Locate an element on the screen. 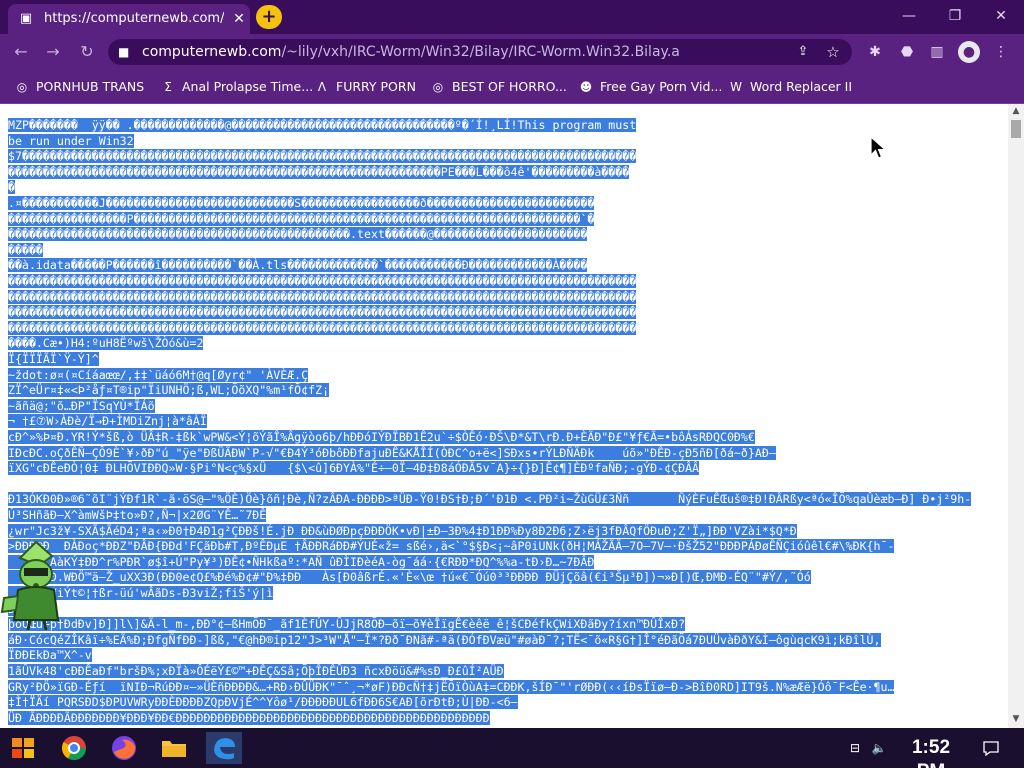  selected-text: Ï{ÏÏÏÃÏ`Ÿ-Ý]^ is located at coordinates (53, 359).